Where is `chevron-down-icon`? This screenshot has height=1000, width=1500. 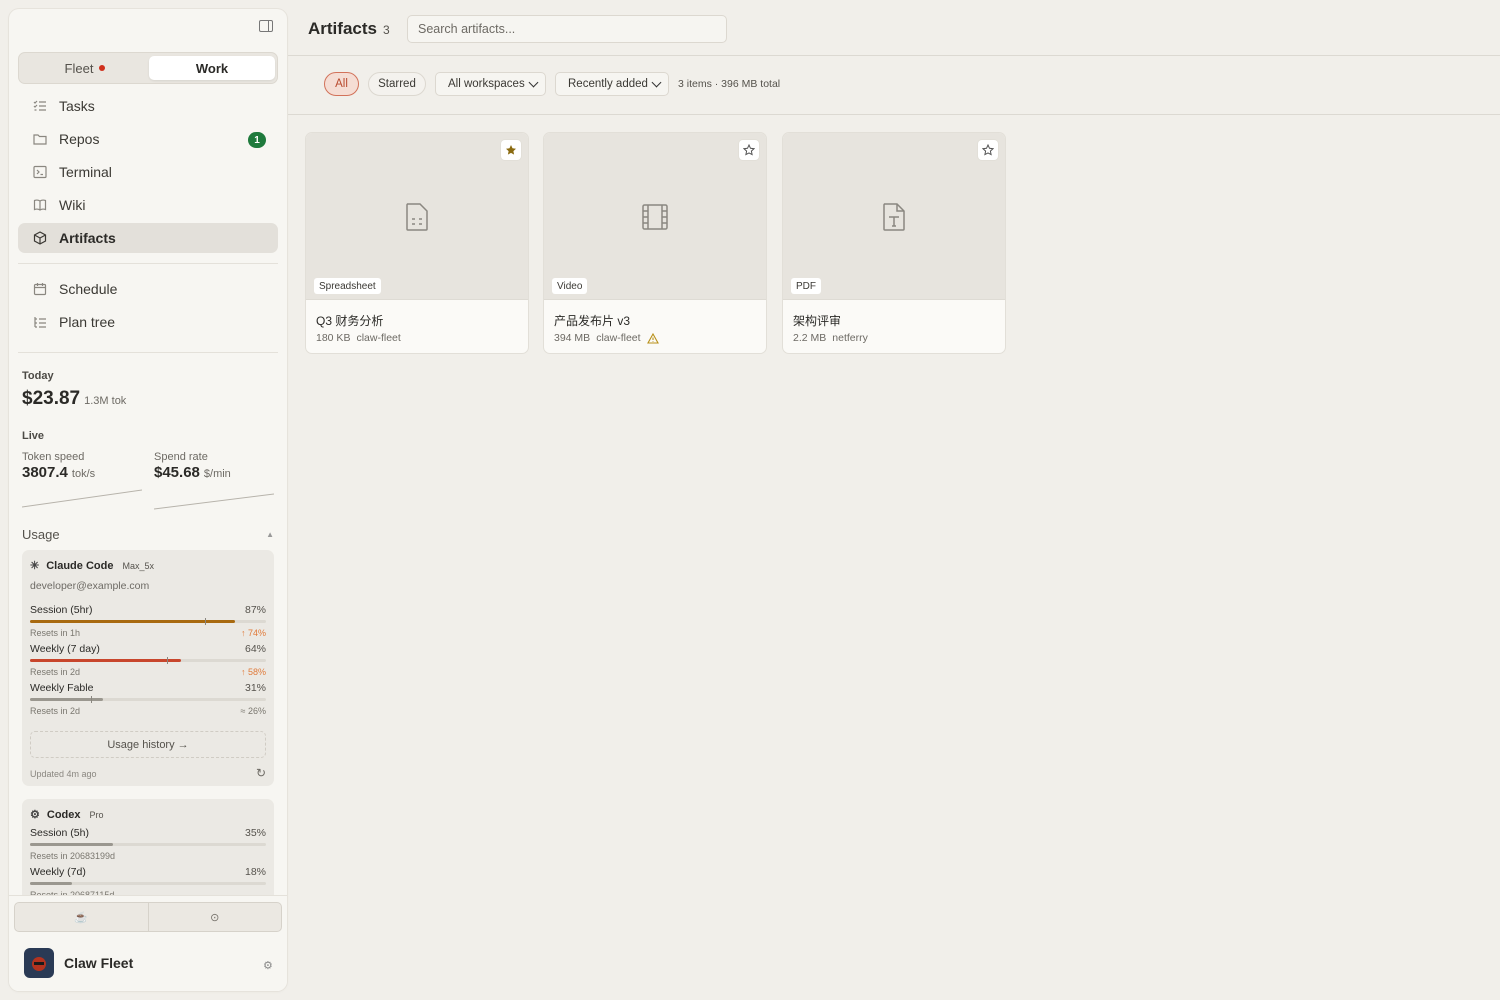
chevron-down-icon is located at coordinates (533, 82).